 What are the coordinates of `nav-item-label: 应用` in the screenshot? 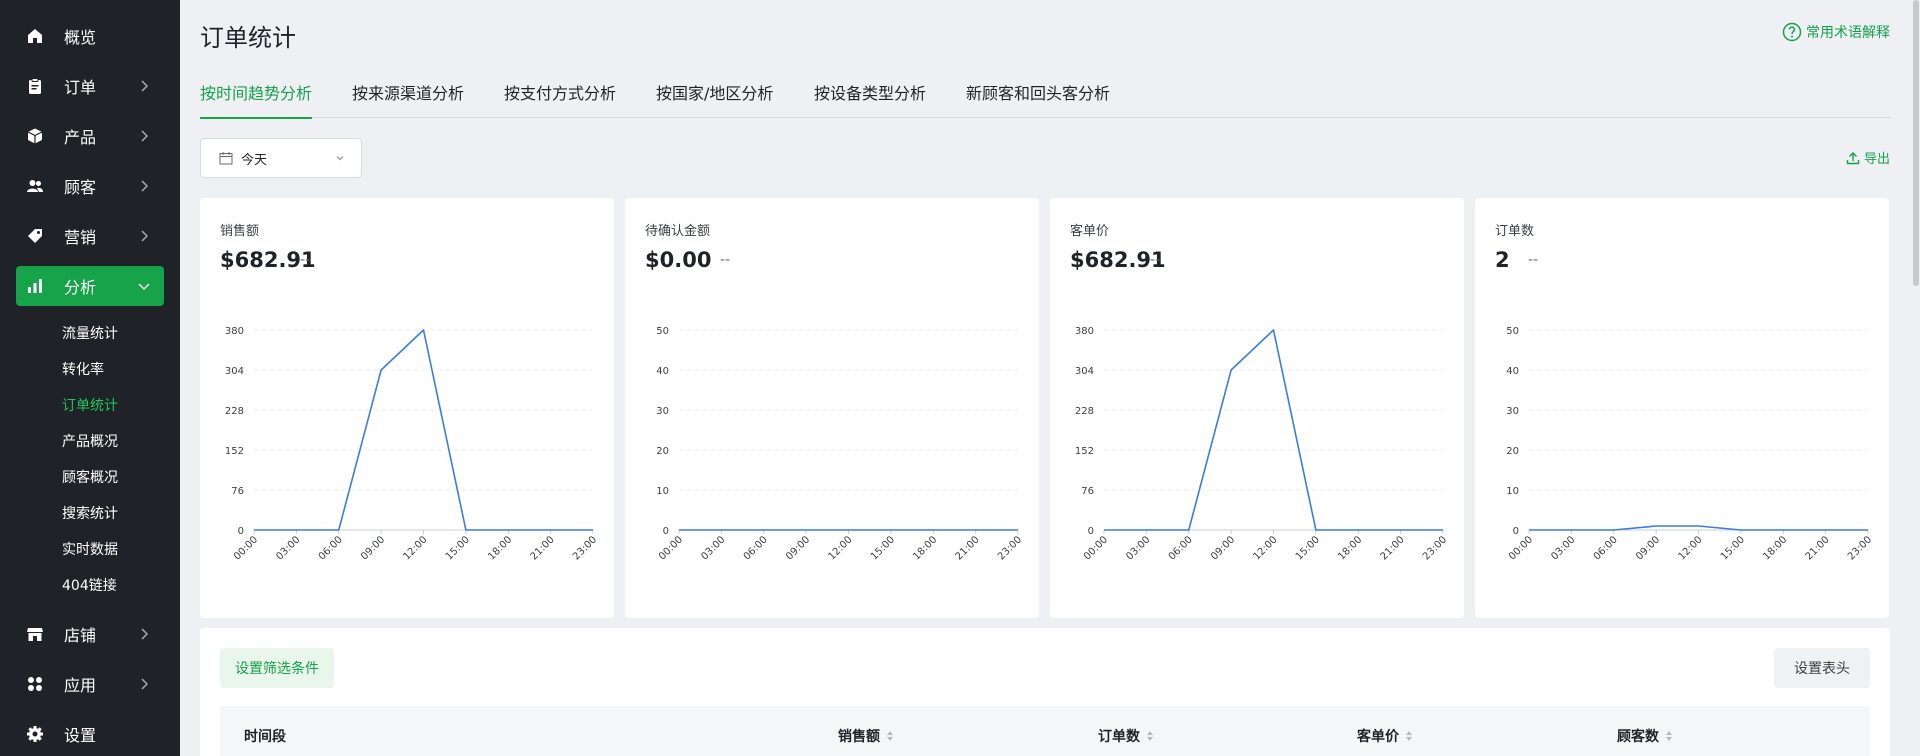 It's located at (80, 685).